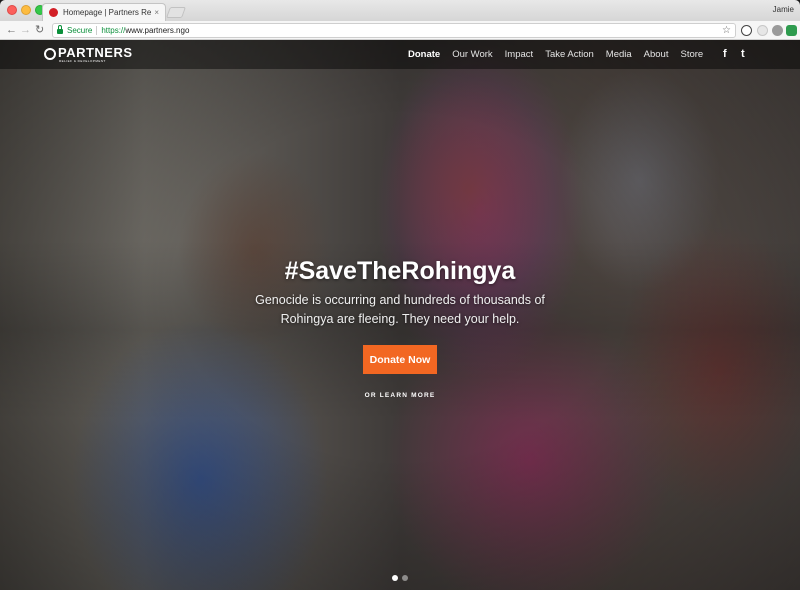 The width and height of the screenshot is (800, 590). I want to click on learn-more-link: OR LEARN MORE, so click(400, 395).